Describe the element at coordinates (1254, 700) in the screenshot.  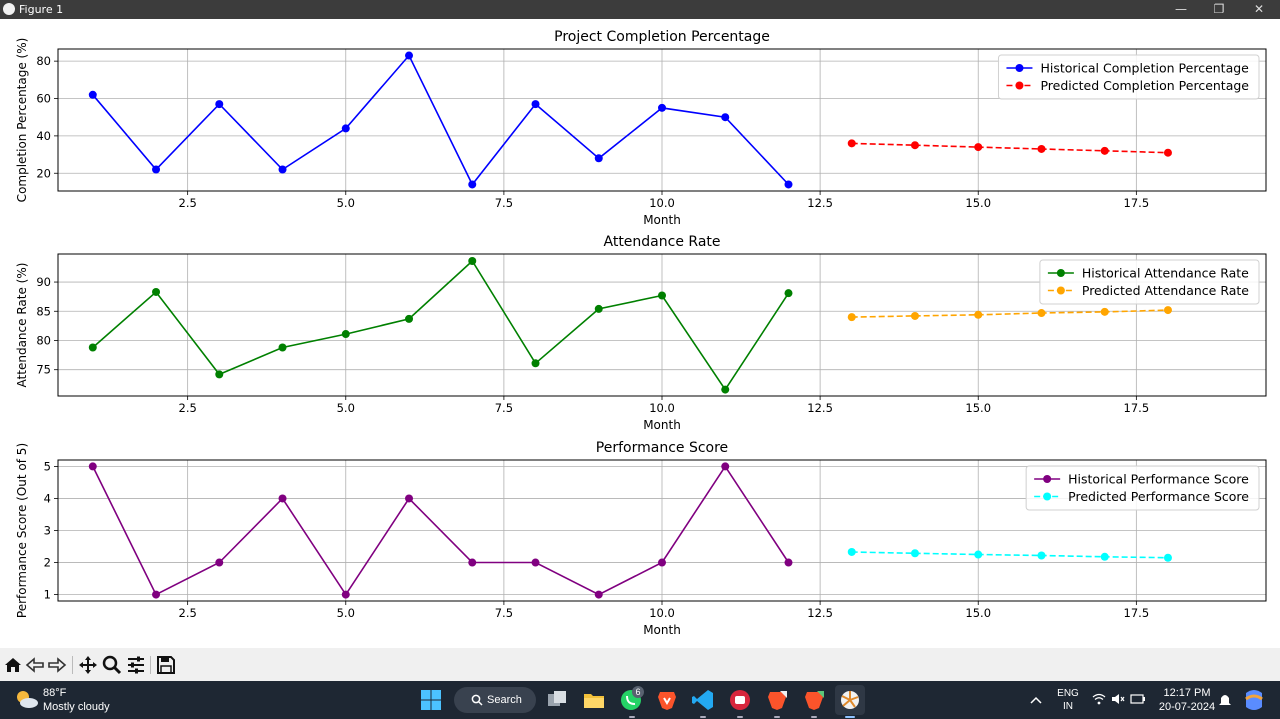
I see `copilot-icon` at that location.